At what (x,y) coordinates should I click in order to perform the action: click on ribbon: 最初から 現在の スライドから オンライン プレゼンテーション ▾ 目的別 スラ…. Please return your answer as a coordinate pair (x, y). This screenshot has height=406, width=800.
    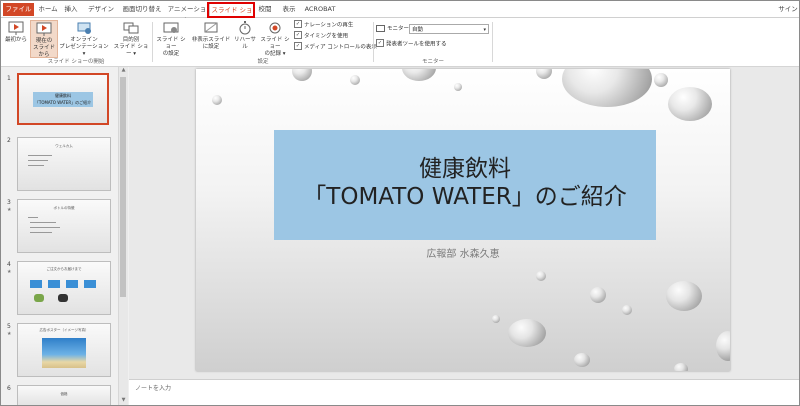
    Looking at the image, I should click on (400, 42).